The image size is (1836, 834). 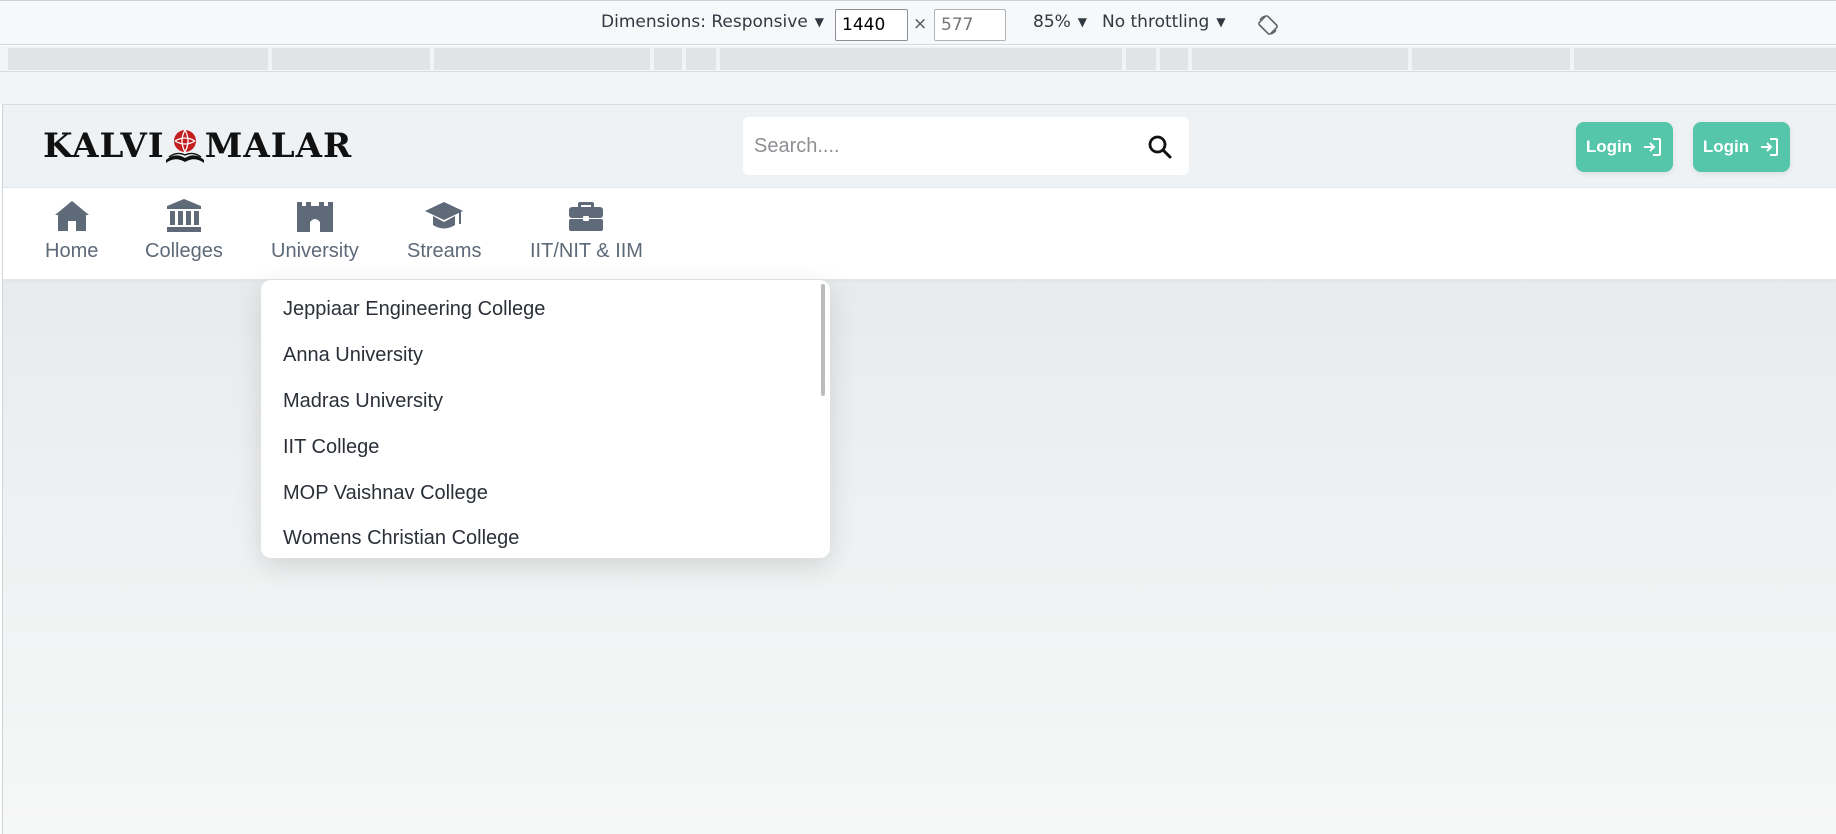 I want to click on list-item: Jeppiaar Engineering College, so click(x=414, y=309).